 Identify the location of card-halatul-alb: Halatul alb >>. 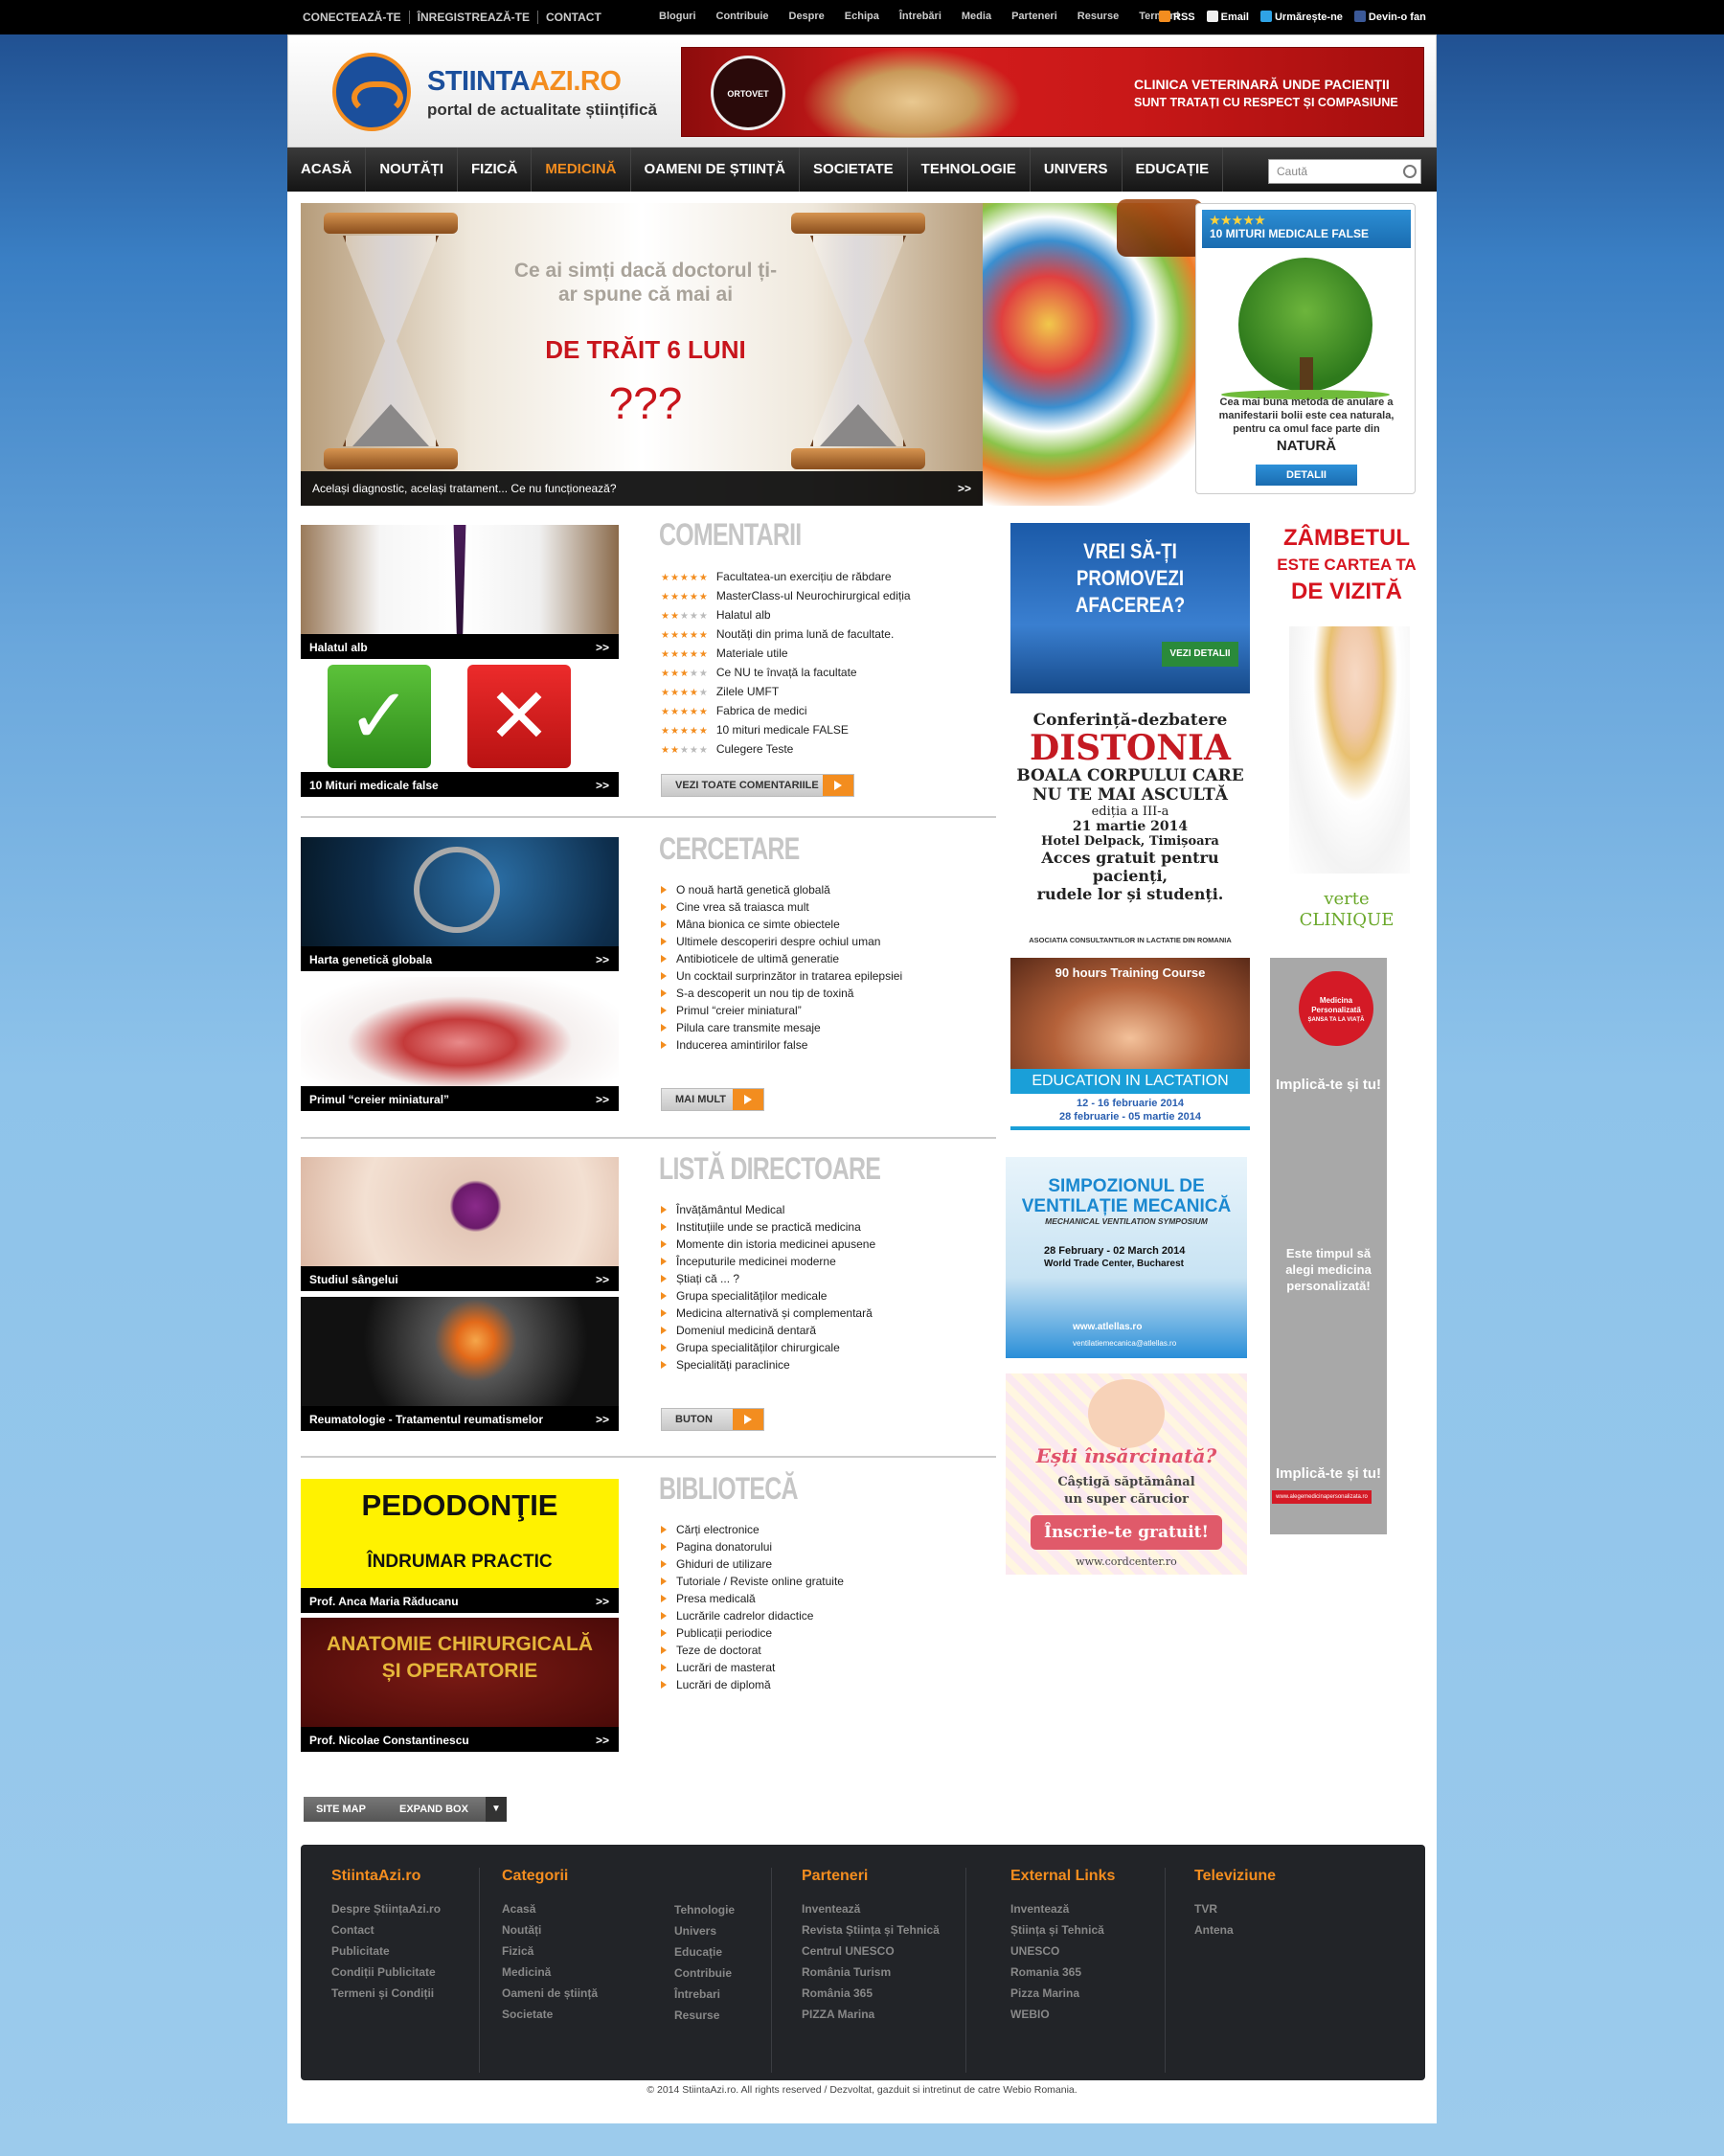
(460, 592).